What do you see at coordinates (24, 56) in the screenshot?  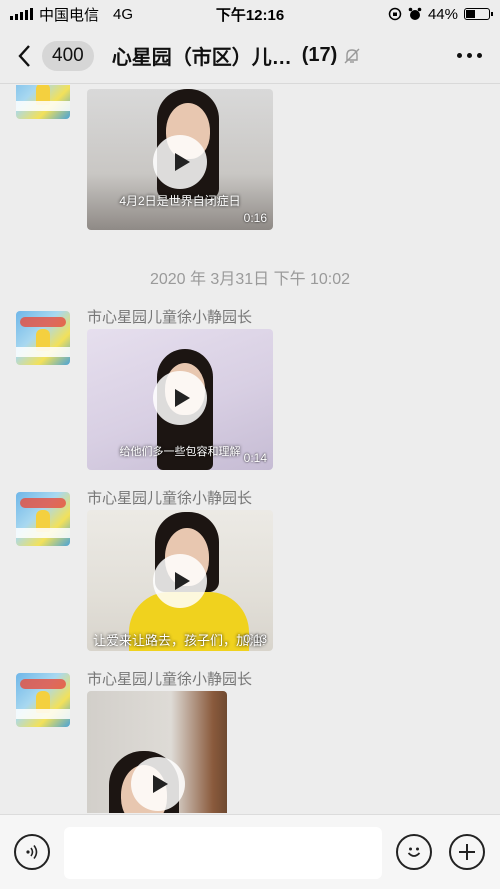 I see `back-icon` at bounding box center [24, 56].